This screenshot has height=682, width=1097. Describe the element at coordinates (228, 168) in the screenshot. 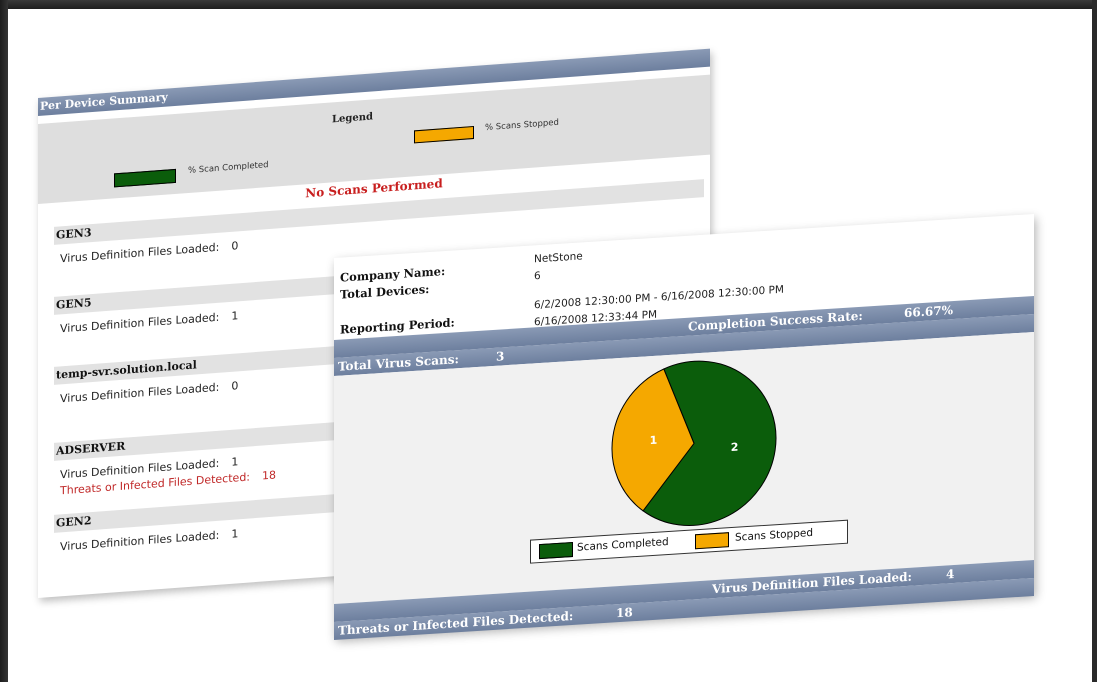

I see `legend-completed-label: % Scan Completed` at that location.